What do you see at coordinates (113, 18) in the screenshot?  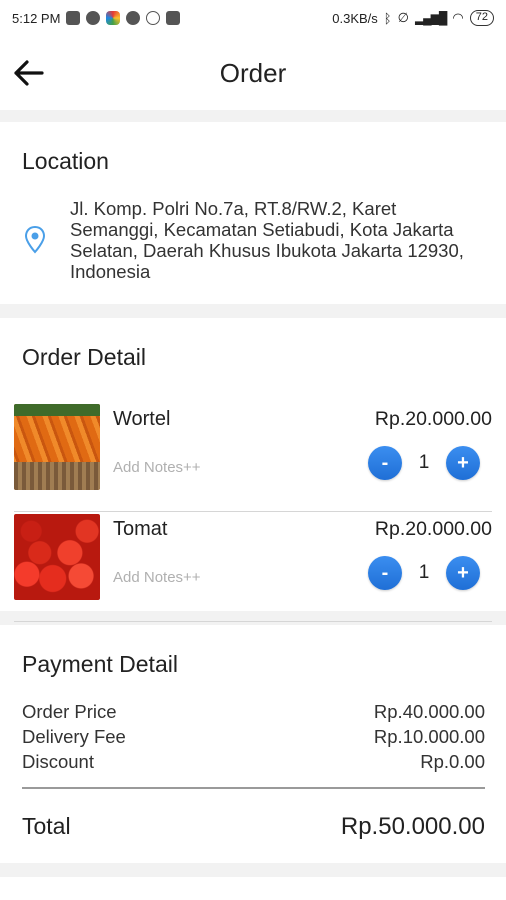 I see `app-icon` at bounding box center [113, 18].